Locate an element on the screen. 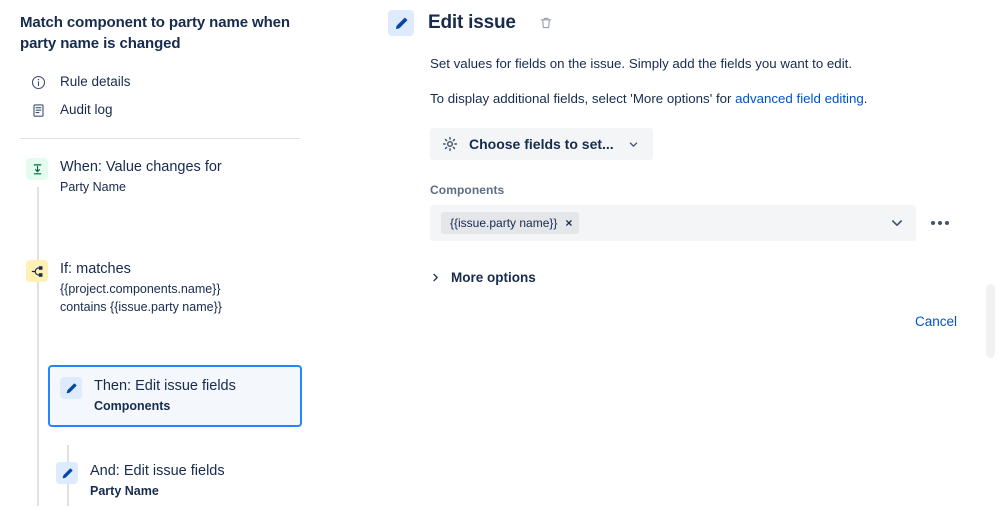  cancel-button: Cancel is located at coordinates (936, 321).